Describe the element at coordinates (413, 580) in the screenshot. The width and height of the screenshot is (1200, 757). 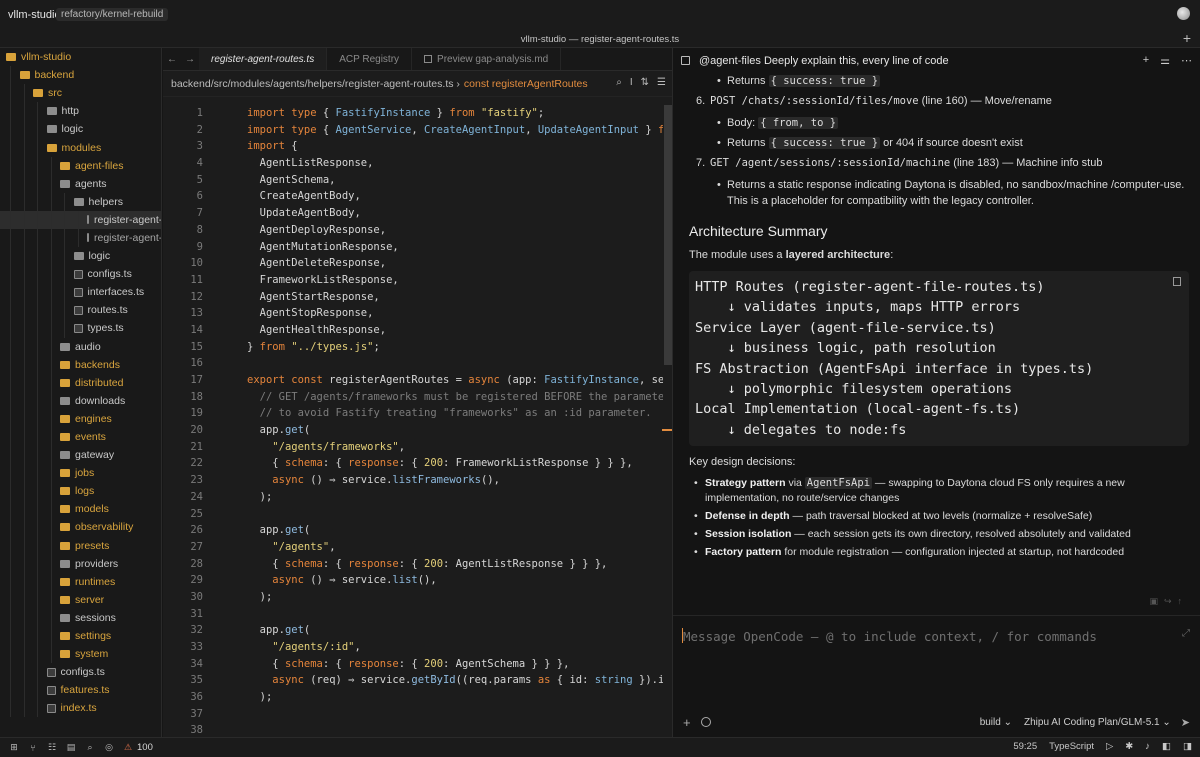
I see `code-line: 29 async () ⇒ service.list(),` at that location.